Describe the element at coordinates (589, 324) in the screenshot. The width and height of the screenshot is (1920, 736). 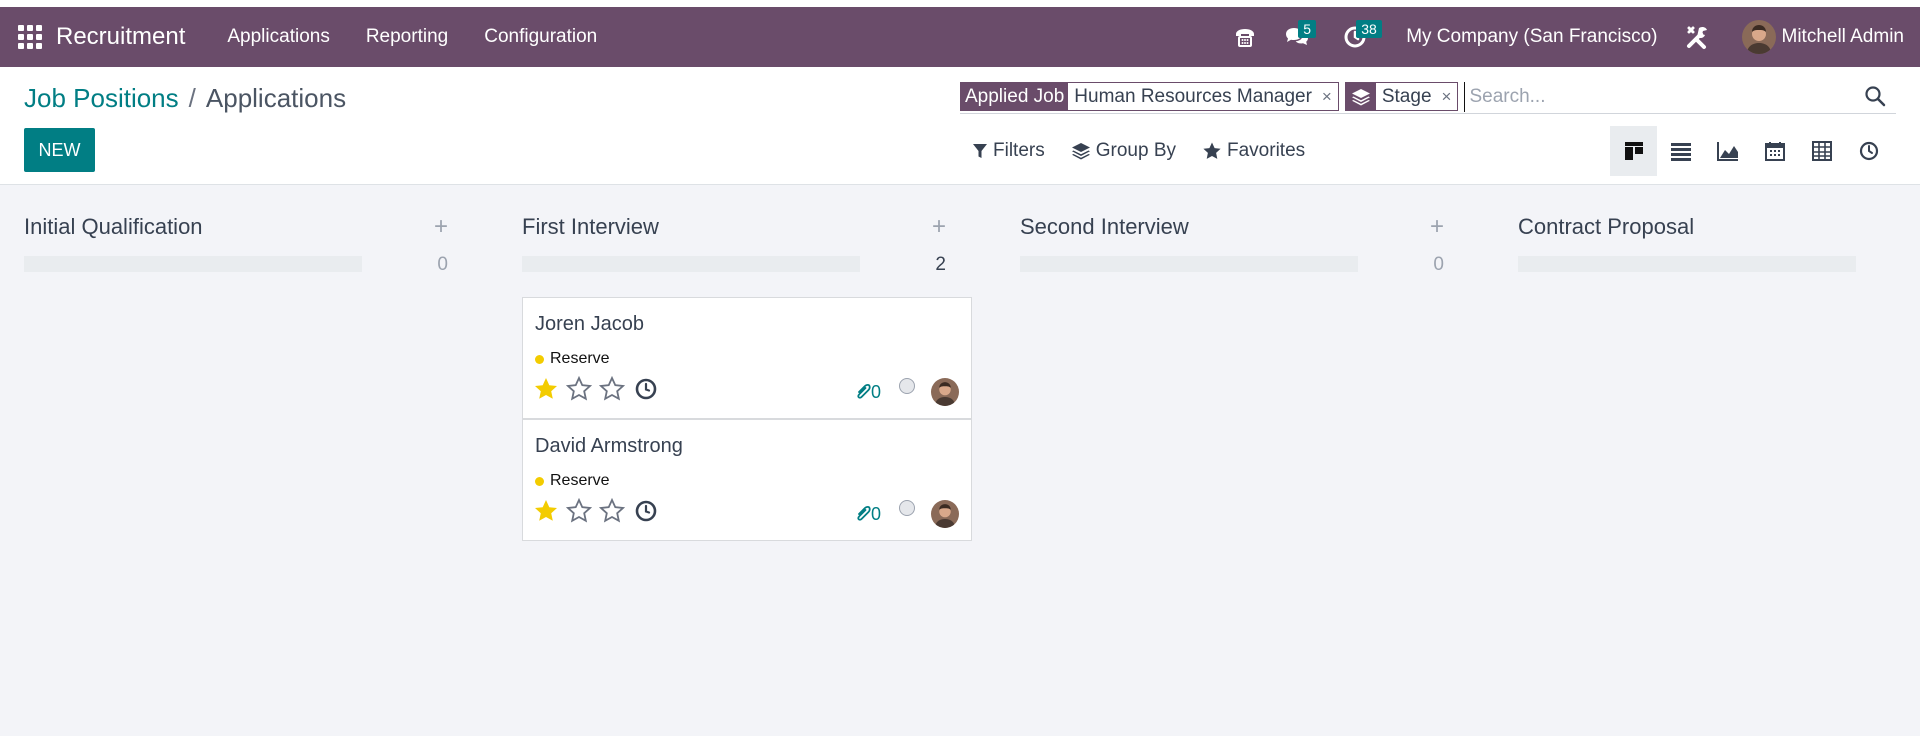
I see `applicant-name: Joren Jacob` at that location.